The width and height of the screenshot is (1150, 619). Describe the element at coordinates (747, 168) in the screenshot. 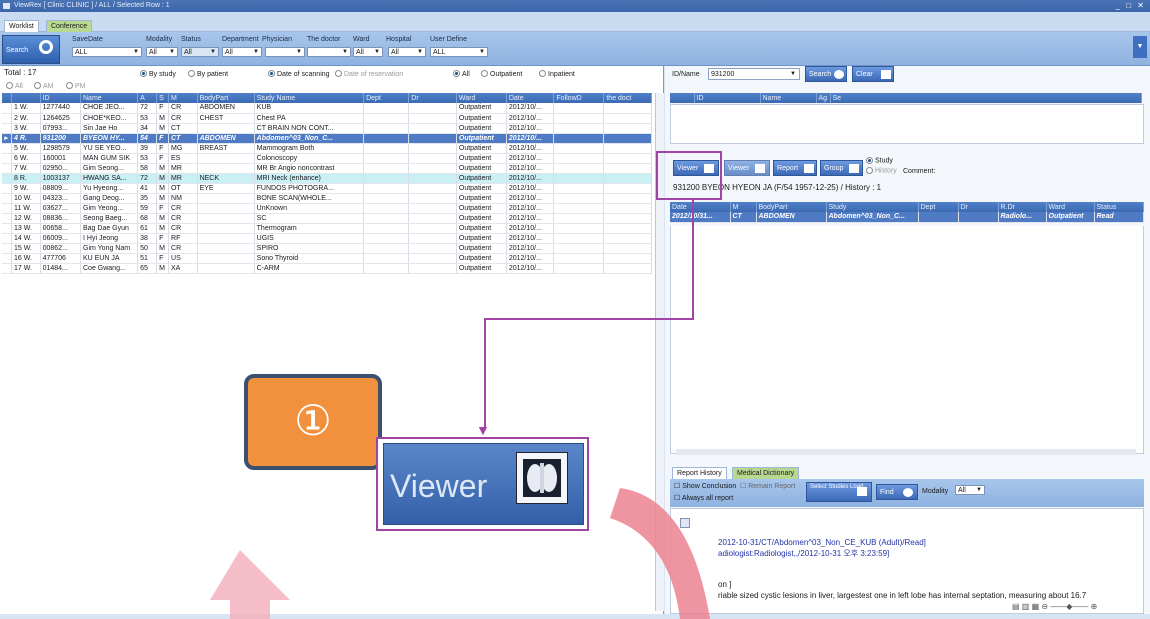

I see `viewer2-button: Viewer` at that location.